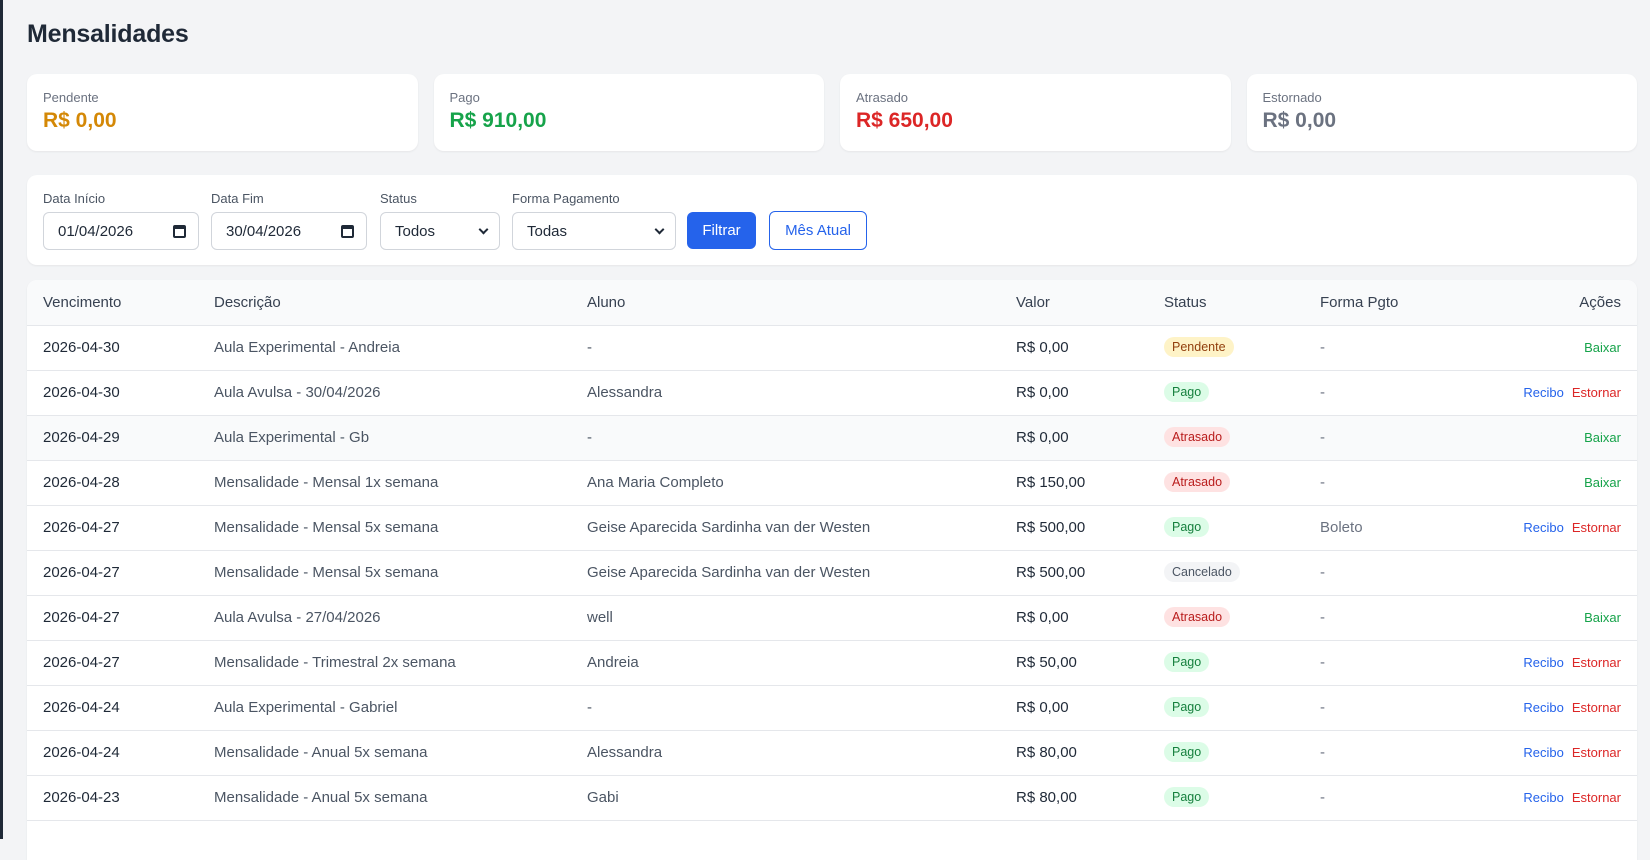 The width and height of the screenshot is (1650, 860). Describe the element at coordinates (1051, 482) in the screenshot. I see `cell-valor: R$ 150,00` at that location.